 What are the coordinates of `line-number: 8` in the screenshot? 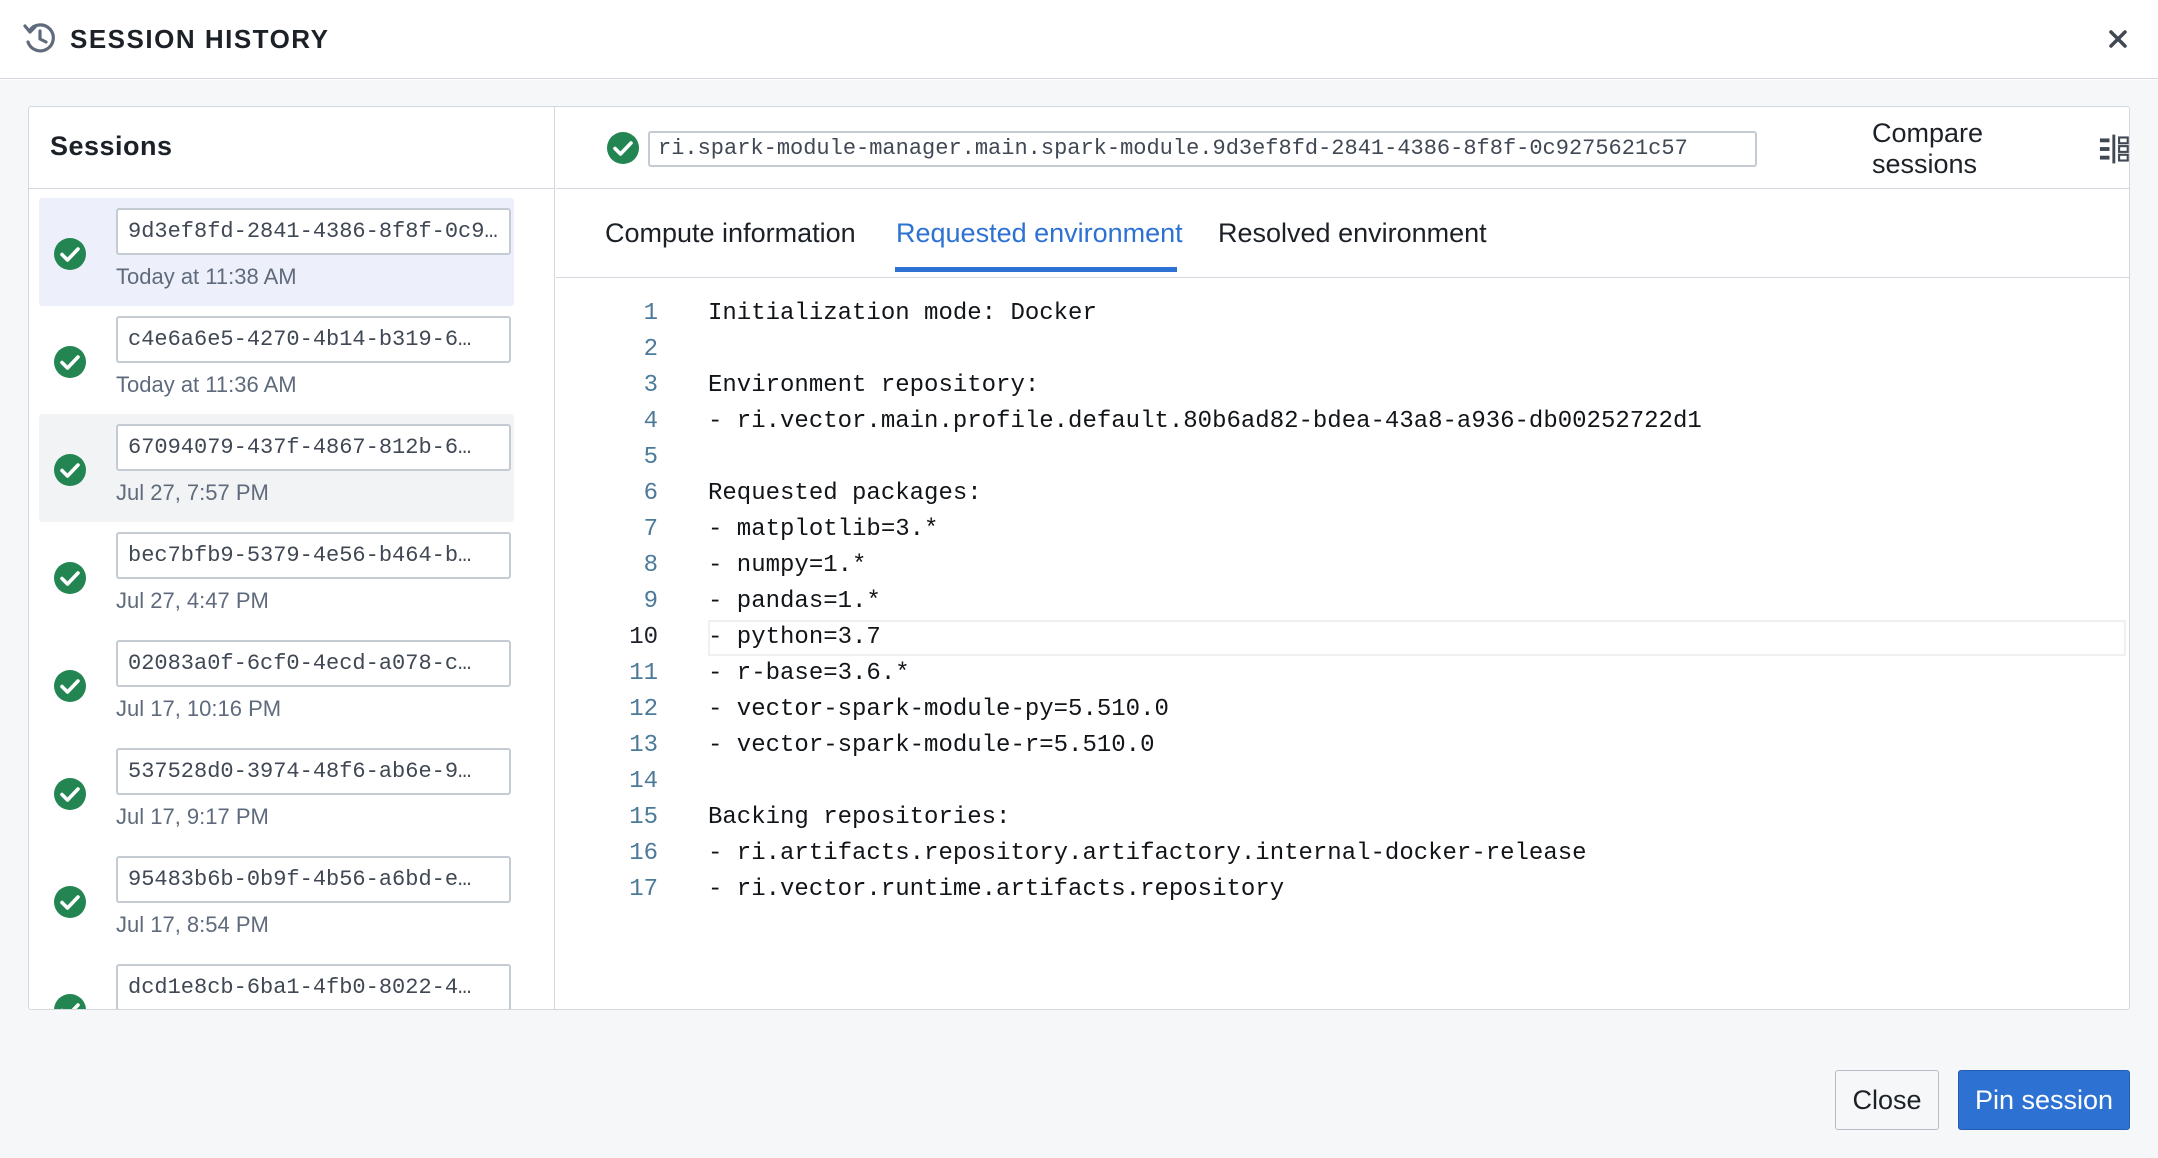 It's located at (650, 565).